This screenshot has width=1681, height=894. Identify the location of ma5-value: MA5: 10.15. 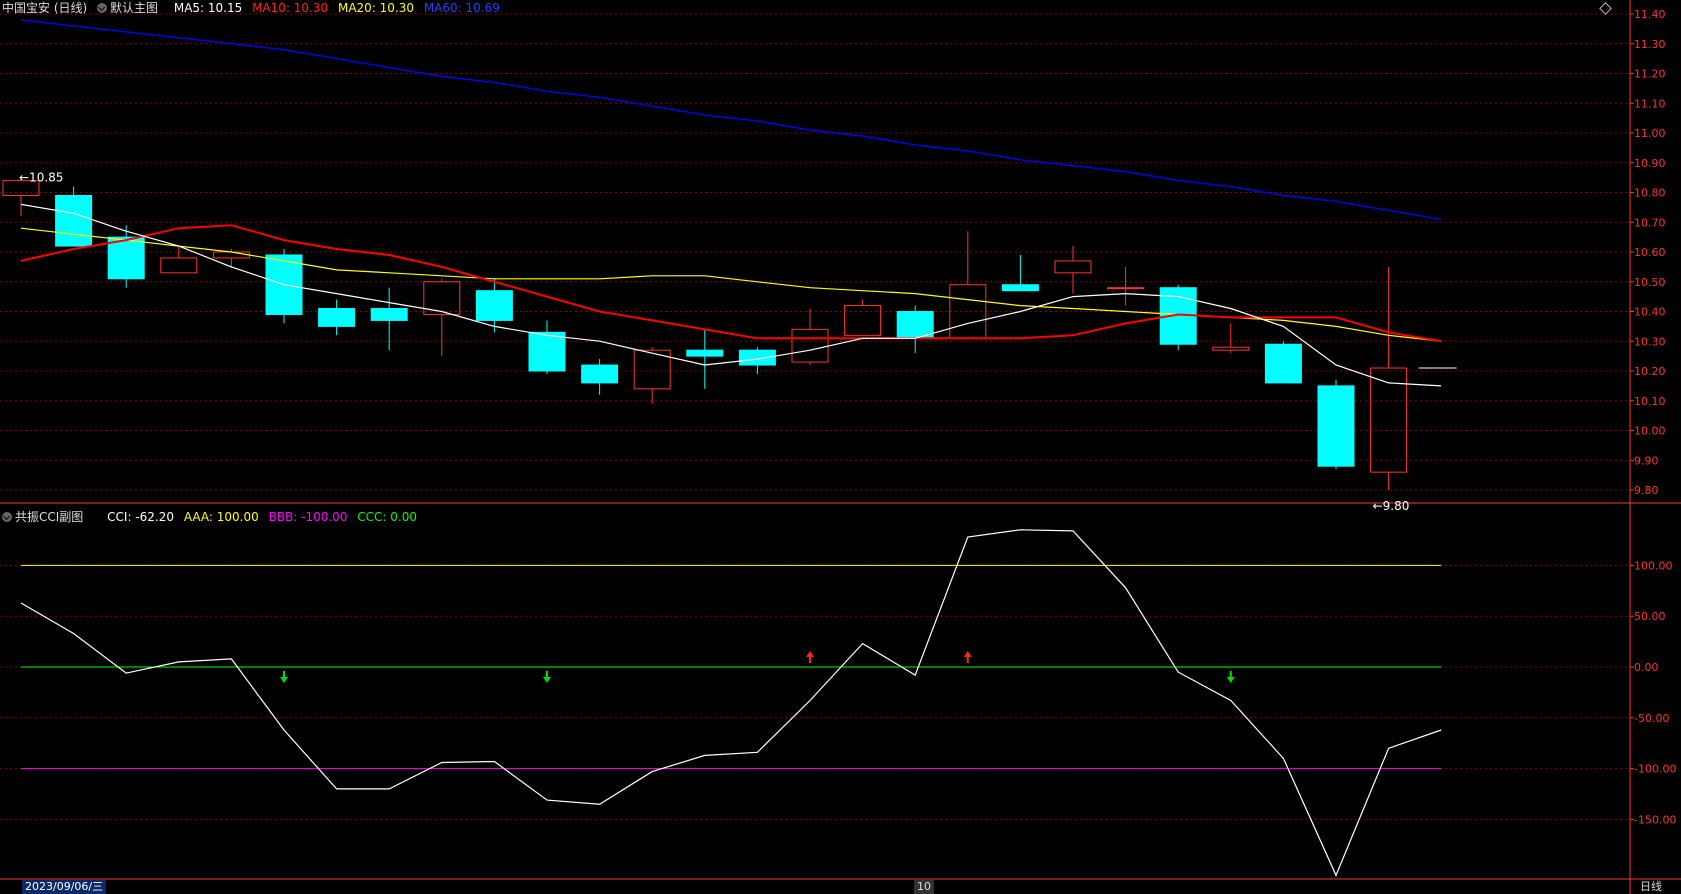
(208, 8).